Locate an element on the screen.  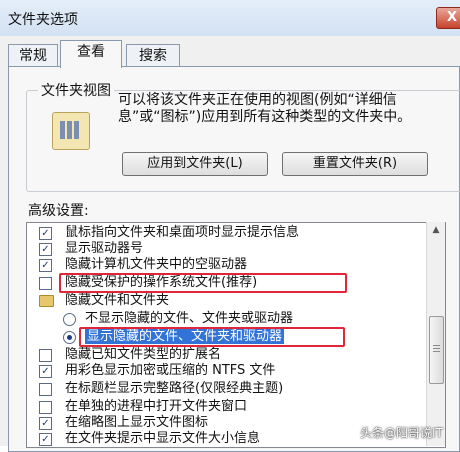
folder-icon is located at coordinates (46, 301).